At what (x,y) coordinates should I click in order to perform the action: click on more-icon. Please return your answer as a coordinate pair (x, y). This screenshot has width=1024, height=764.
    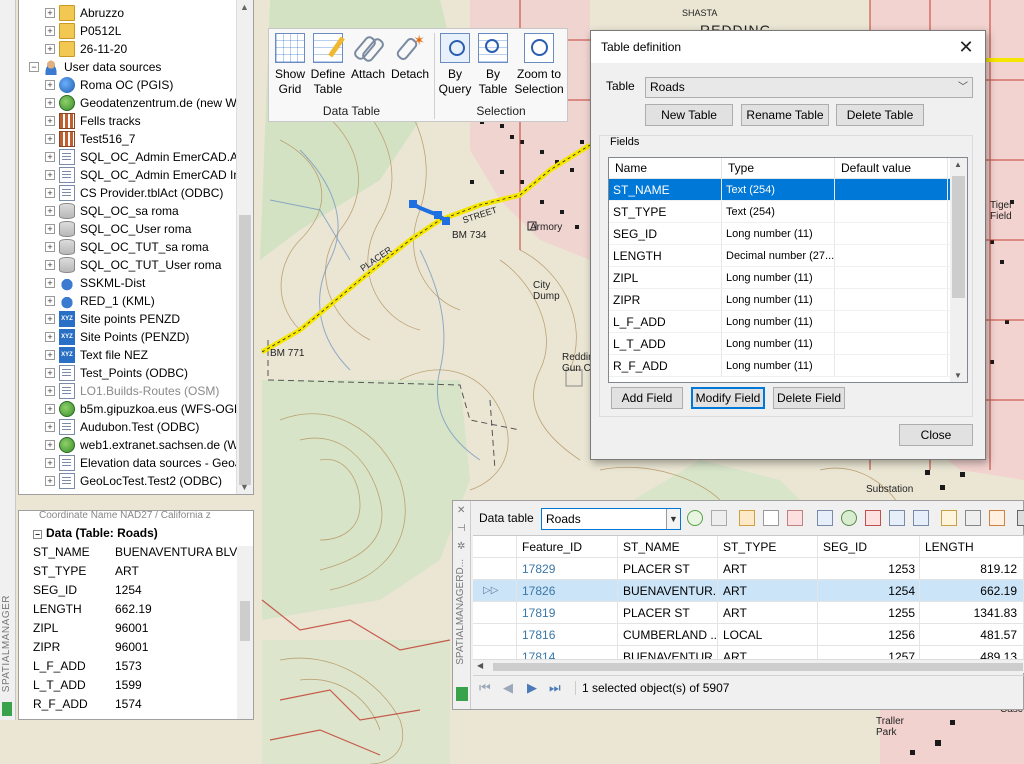
    Looking at the image, I should click on (1020, 518).